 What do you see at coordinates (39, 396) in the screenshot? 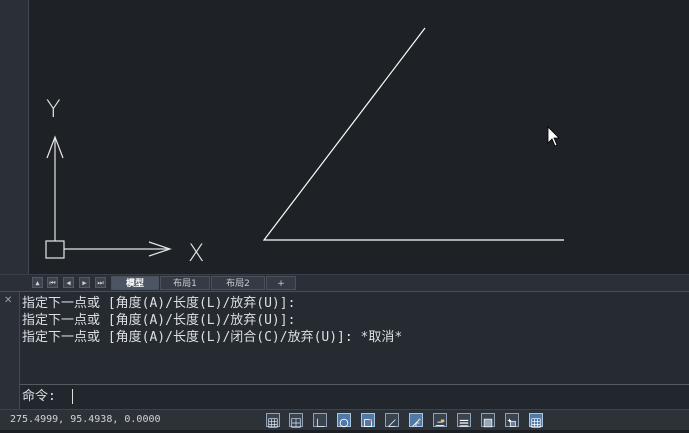
I see `command-prompt: 命令:` at bounding box center [39, 396].